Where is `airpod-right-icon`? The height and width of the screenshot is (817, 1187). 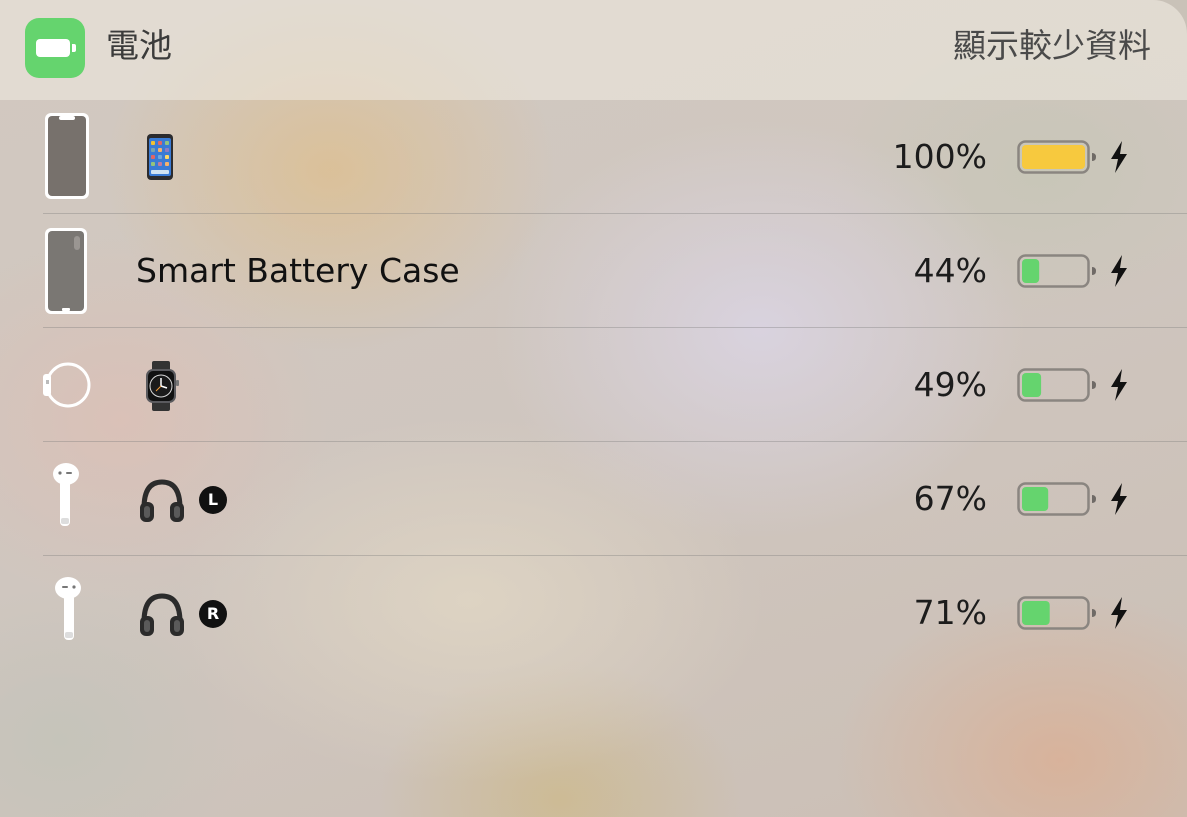 airpod-right-icon is located at coordinates (68, 608).